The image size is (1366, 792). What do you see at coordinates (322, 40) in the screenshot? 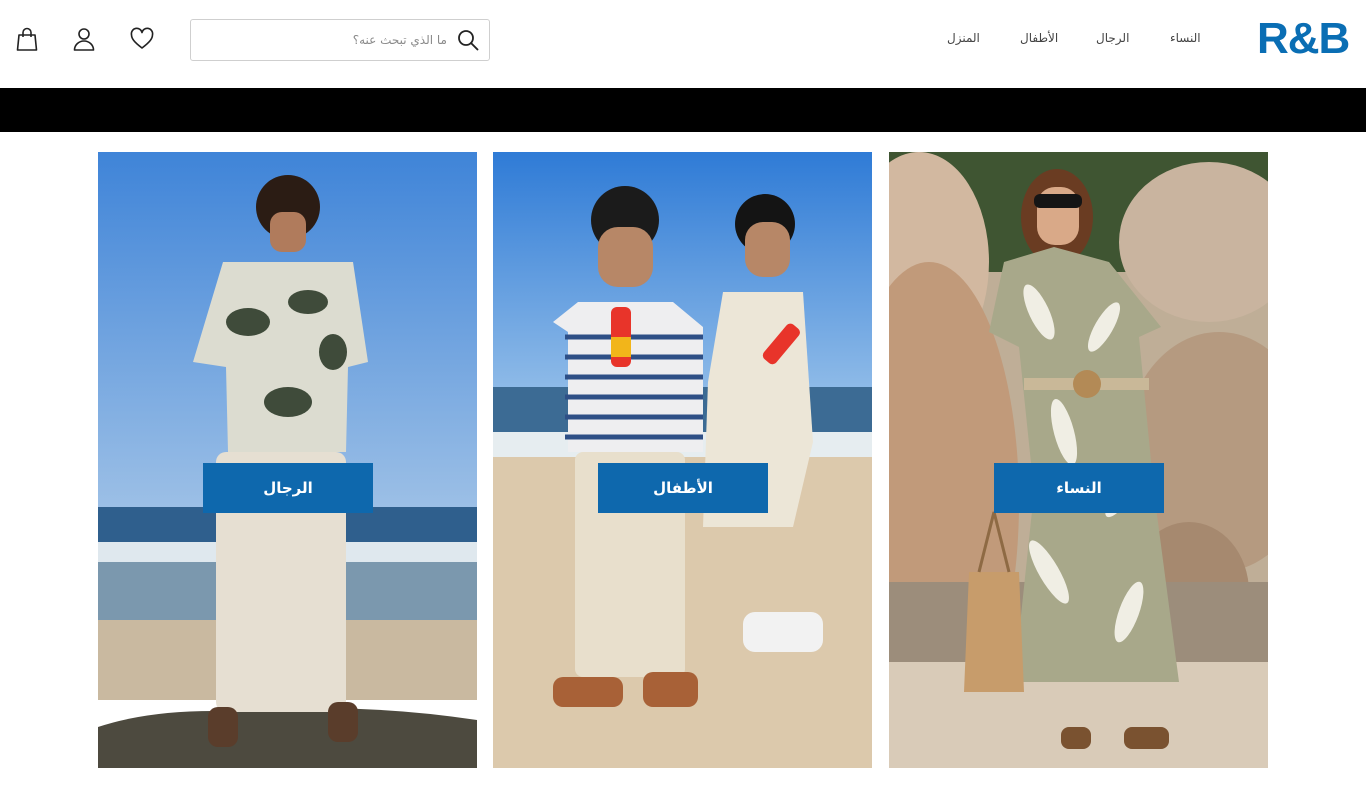
I see `search-input` at bounding box center [322, 40].